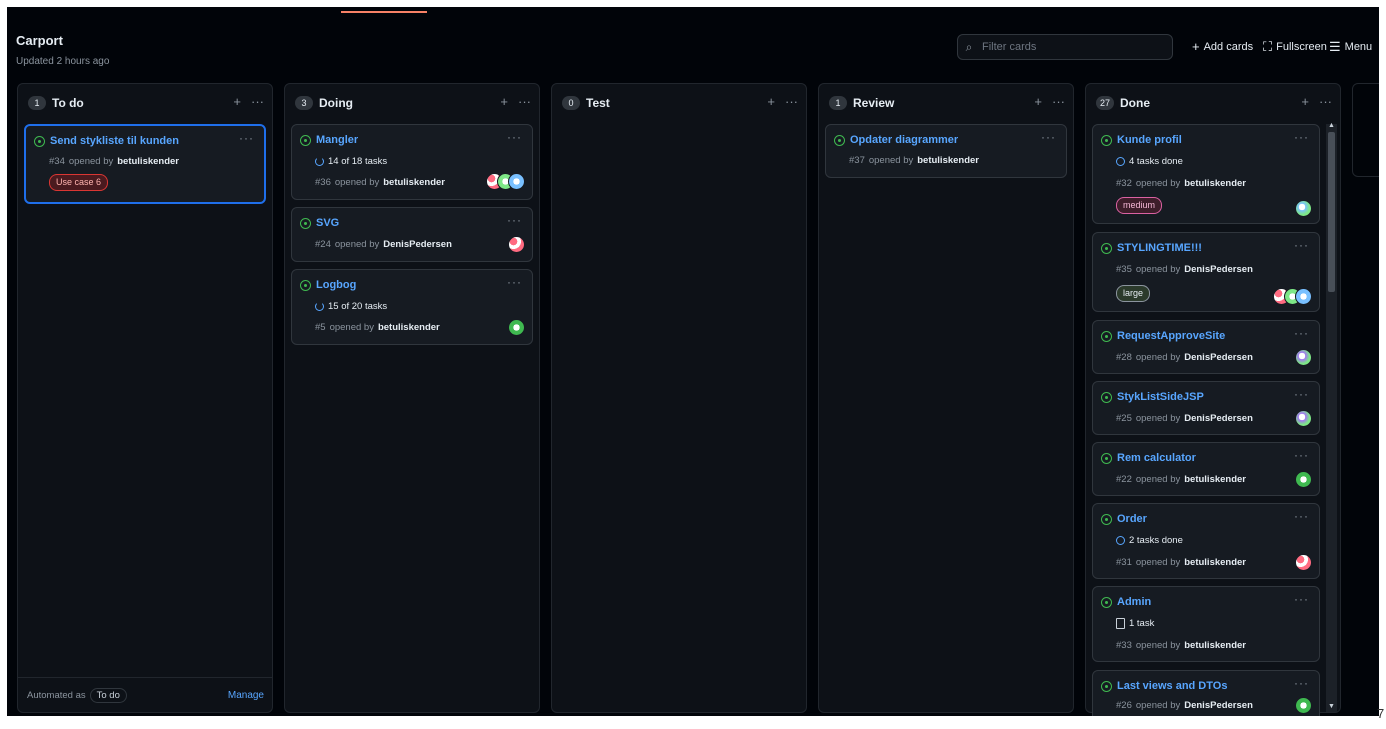 This screenshot has width=1386, height=729. I want to click on card-title: Kunde profil, so click(1141, 140).